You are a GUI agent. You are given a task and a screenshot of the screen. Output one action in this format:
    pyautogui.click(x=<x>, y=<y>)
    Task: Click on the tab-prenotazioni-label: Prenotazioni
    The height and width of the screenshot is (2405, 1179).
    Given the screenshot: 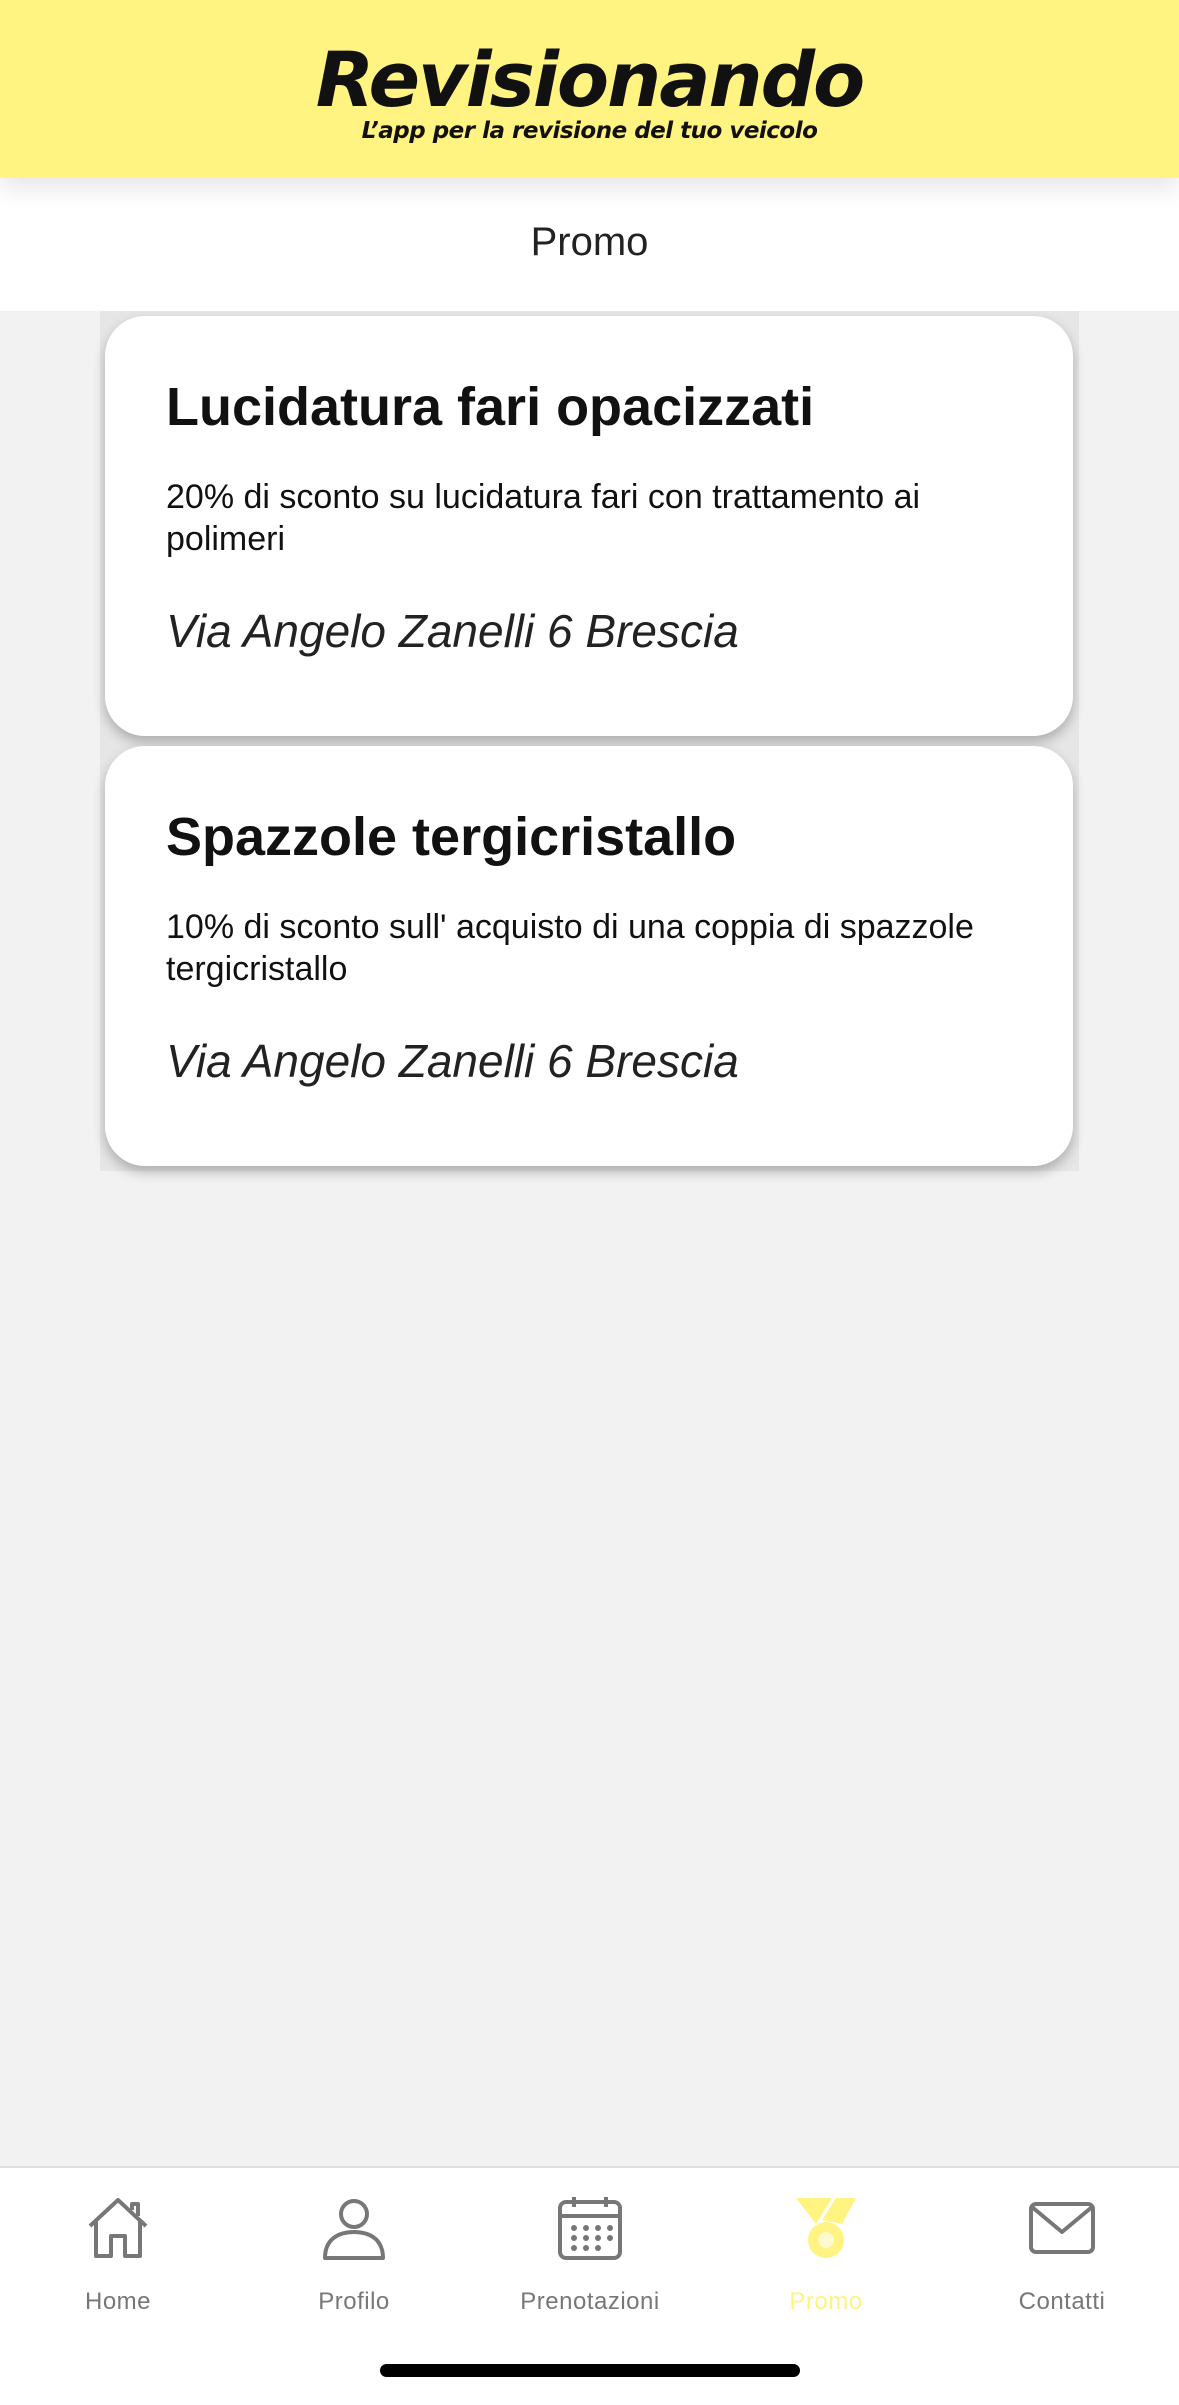 What is the action you would take?
    pyautogui.click(x=590, y=2301)
    